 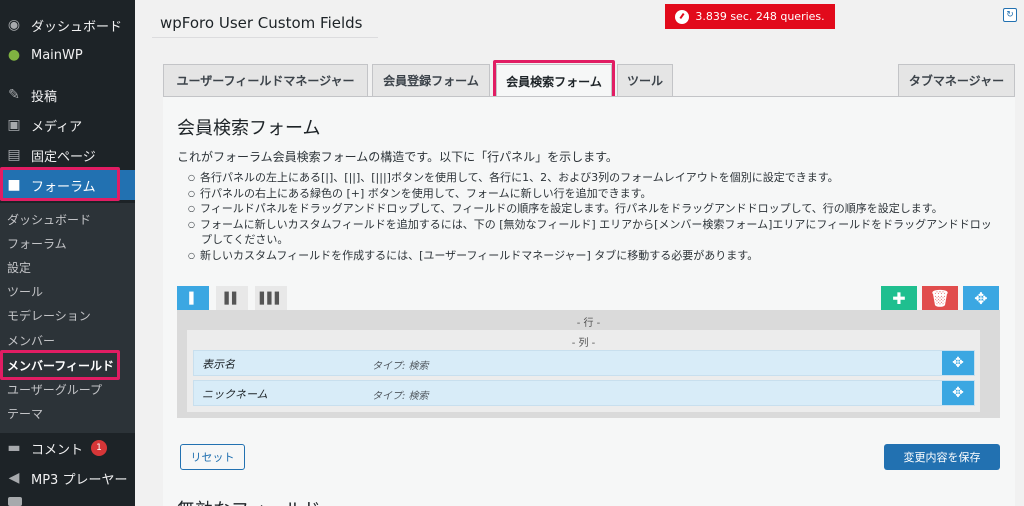 I want to click on menu-dashboard: ◉ ダッシュボード, so click(x=67, y=25).